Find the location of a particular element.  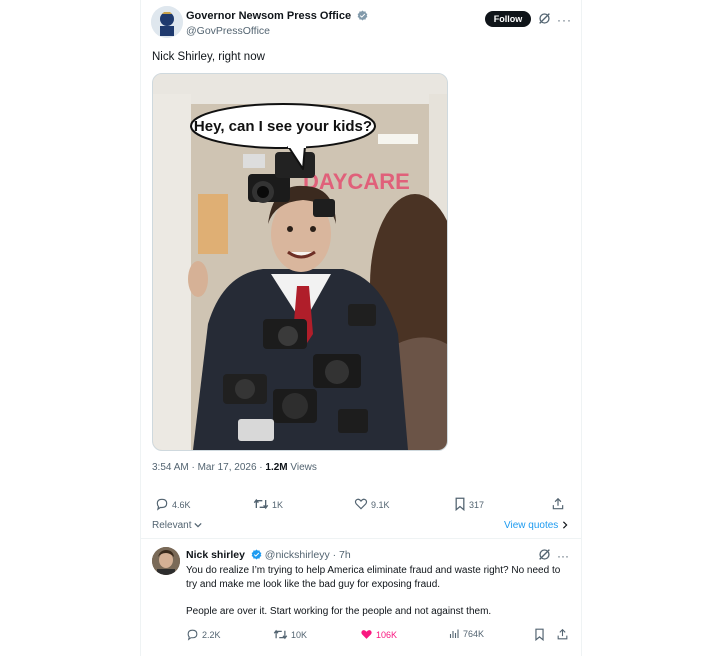

reply-share-button is located at coordinates (564, 634).